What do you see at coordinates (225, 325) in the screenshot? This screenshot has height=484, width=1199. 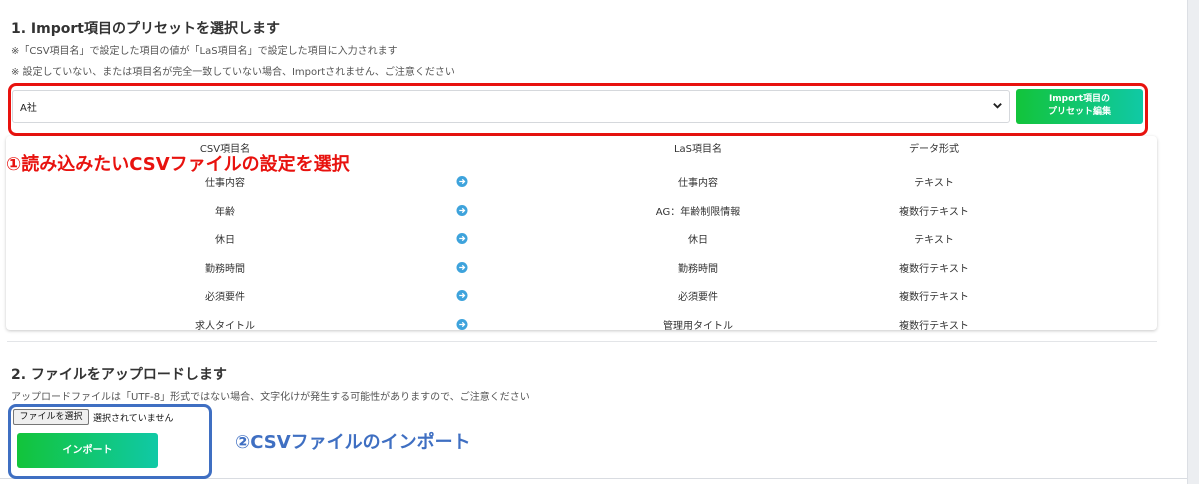 I see `csv-field-name: 求人タイトル` at bounding box center [225, 325].